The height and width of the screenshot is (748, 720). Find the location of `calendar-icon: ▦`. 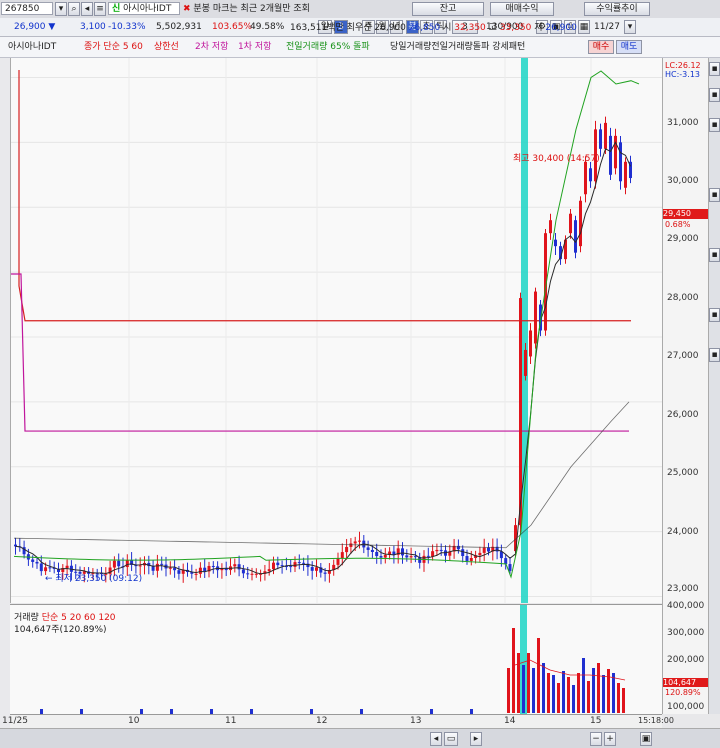

calendar-icon: ▦ is located at coordinates (584, 27).